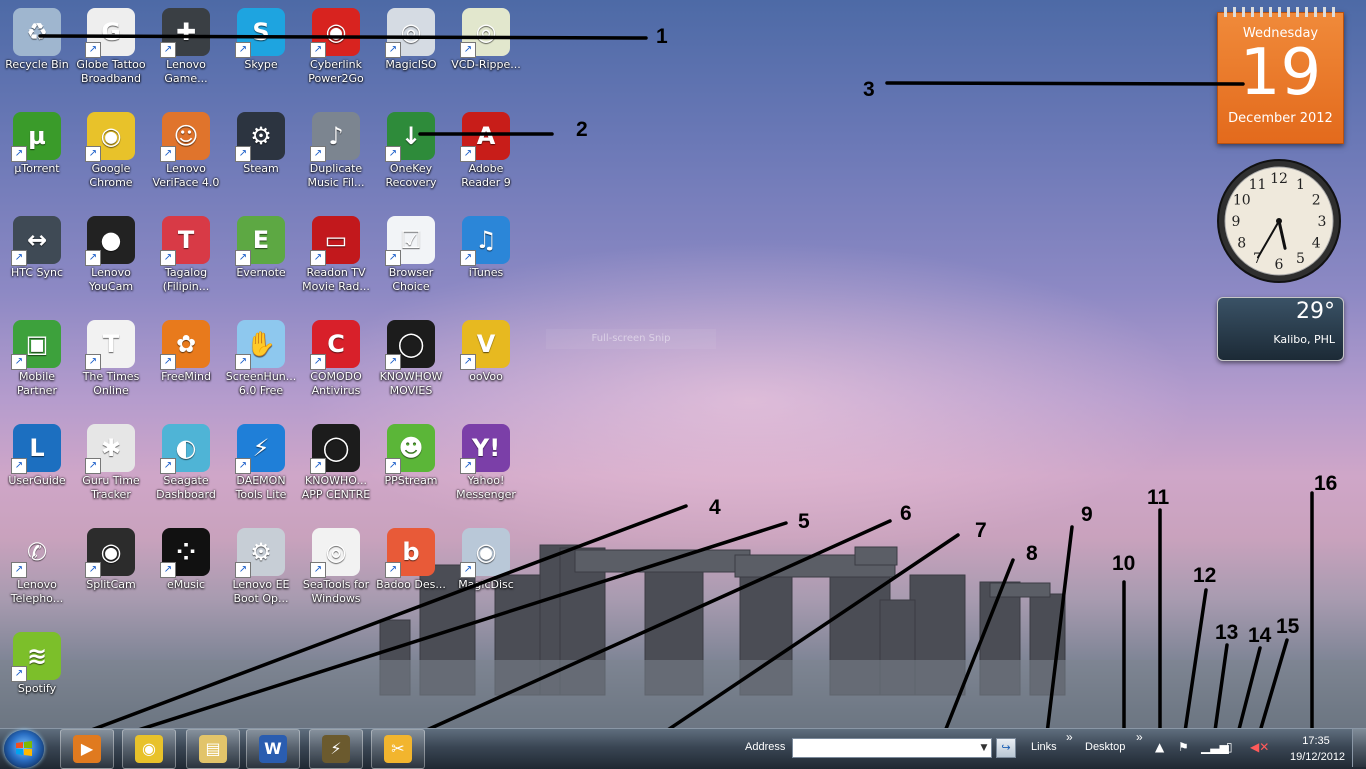 This screenshot has width=1366, height=769. I want to click on annotation-7: 7, so click(981, 530).